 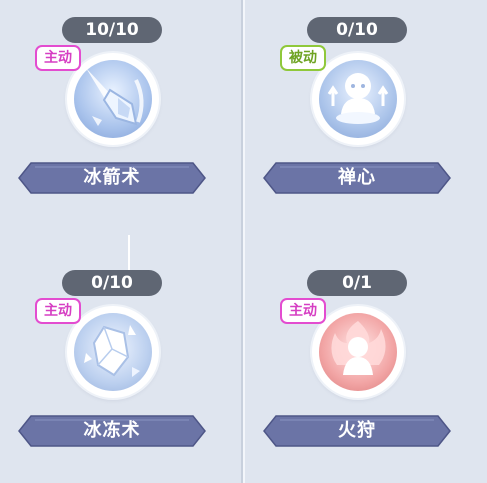 I want to click on skill-name-banner: 火狩, so click(x=357, y=431).